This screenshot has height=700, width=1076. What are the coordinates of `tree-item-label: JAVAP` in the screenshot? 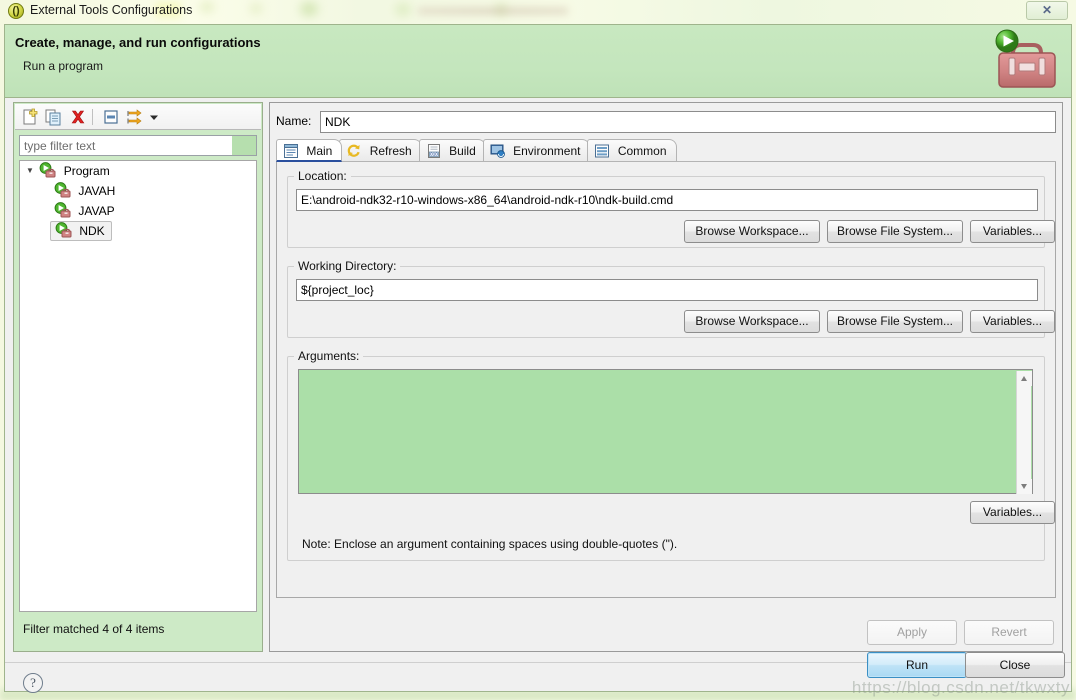 It's located at (96, 211).